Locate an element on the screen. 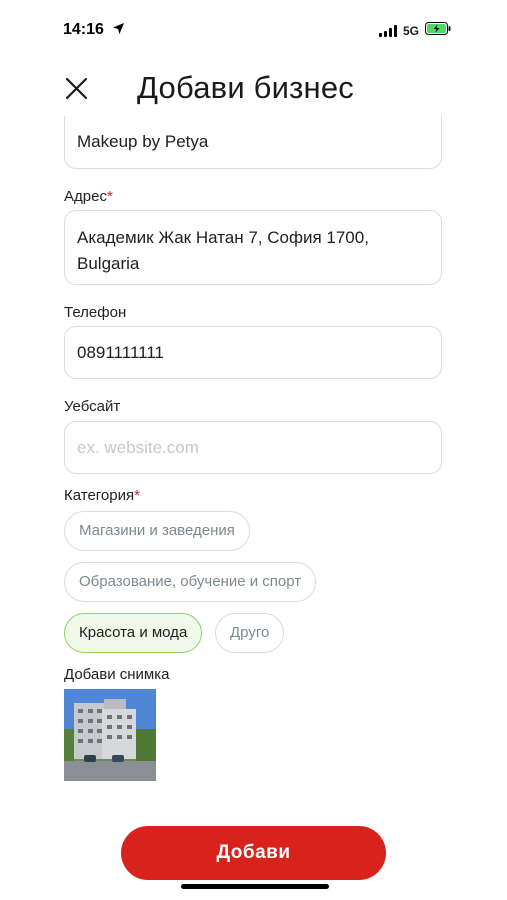 The width and height of the screenshot is (507, 900). page-title: Добави бизнес is located at coordinates (246, 87).